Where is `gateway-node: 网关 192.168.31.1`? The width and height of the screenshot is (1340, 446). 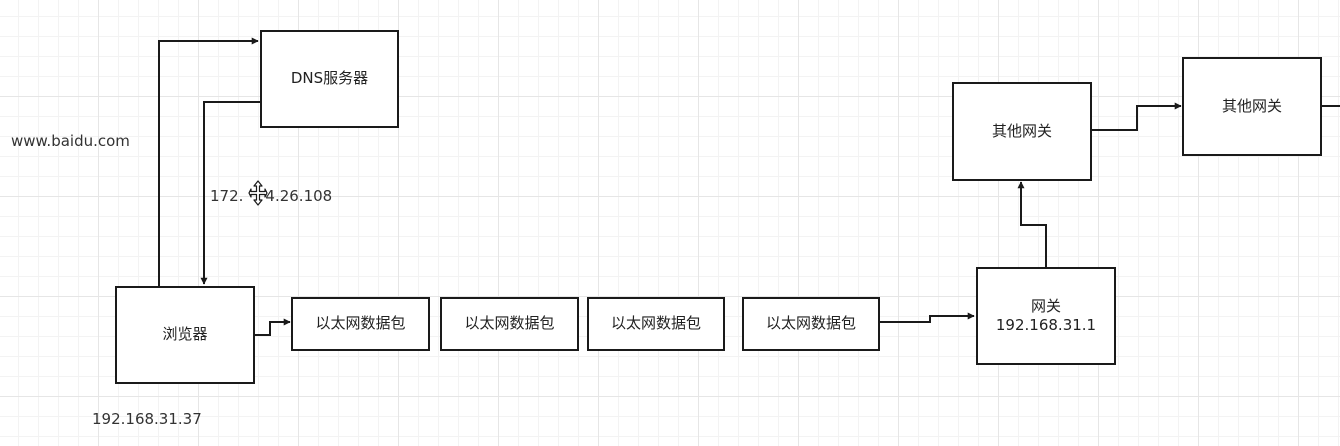
gateway-node: 网关 192.168.31.1 is located at coordinates (1046, 316).